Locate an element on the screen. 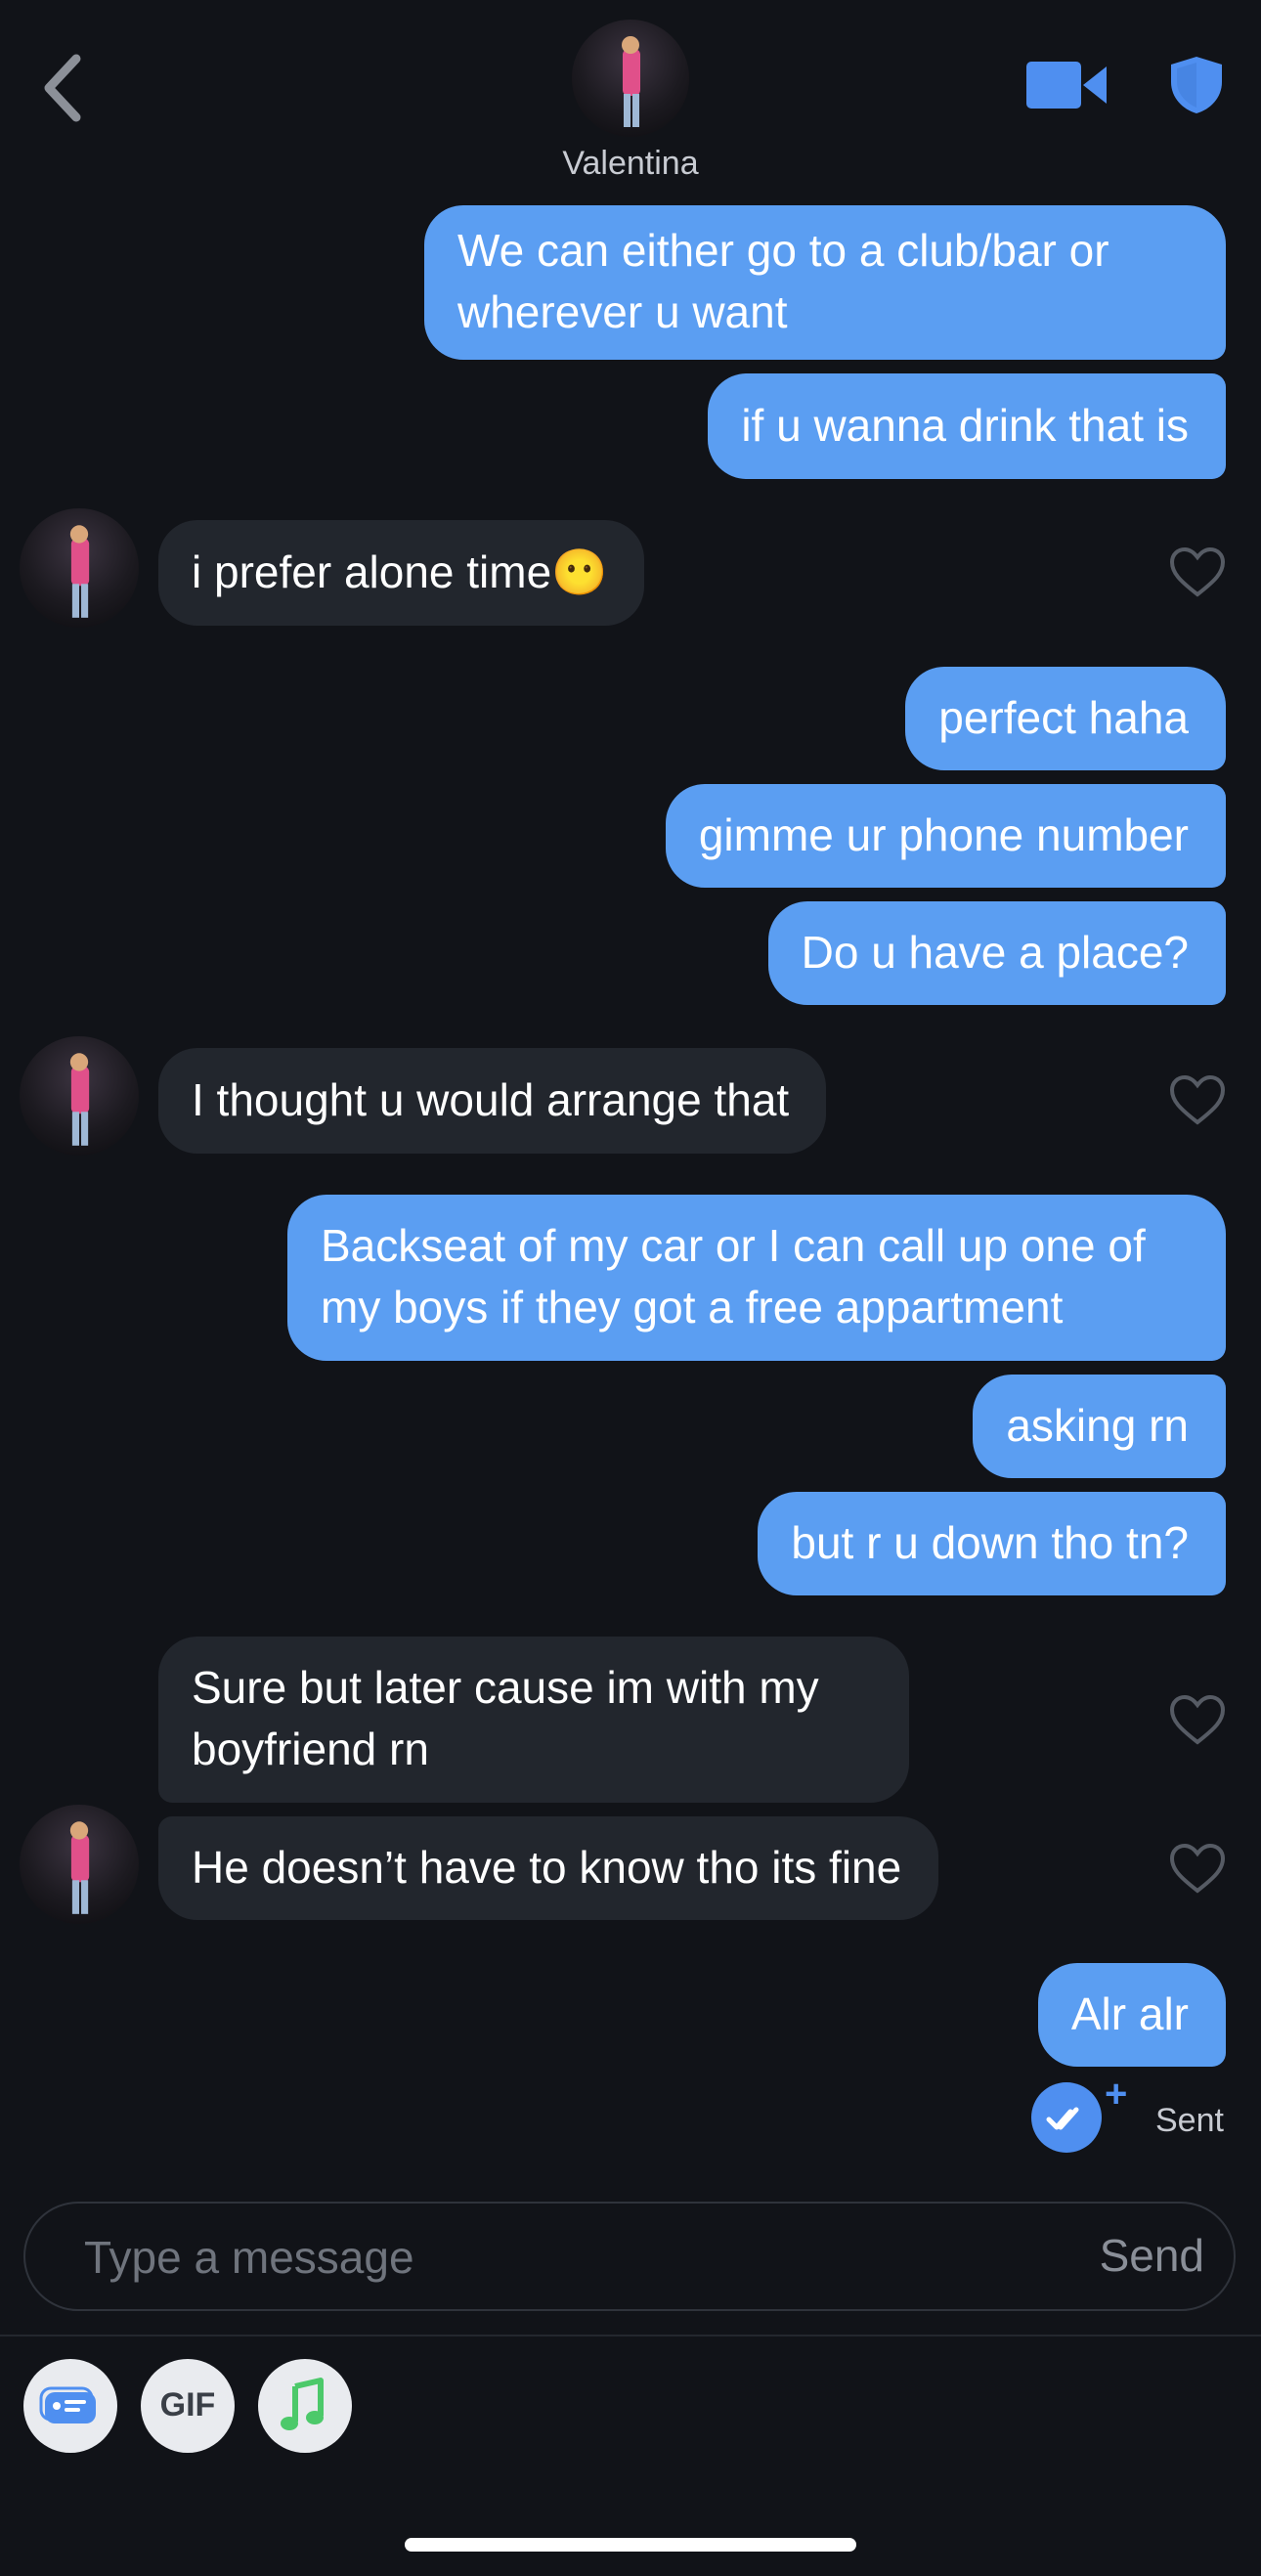 The width and height of the screenshot is (1261, 2576). message-composer: Send is located at coordinates (629, 2256).